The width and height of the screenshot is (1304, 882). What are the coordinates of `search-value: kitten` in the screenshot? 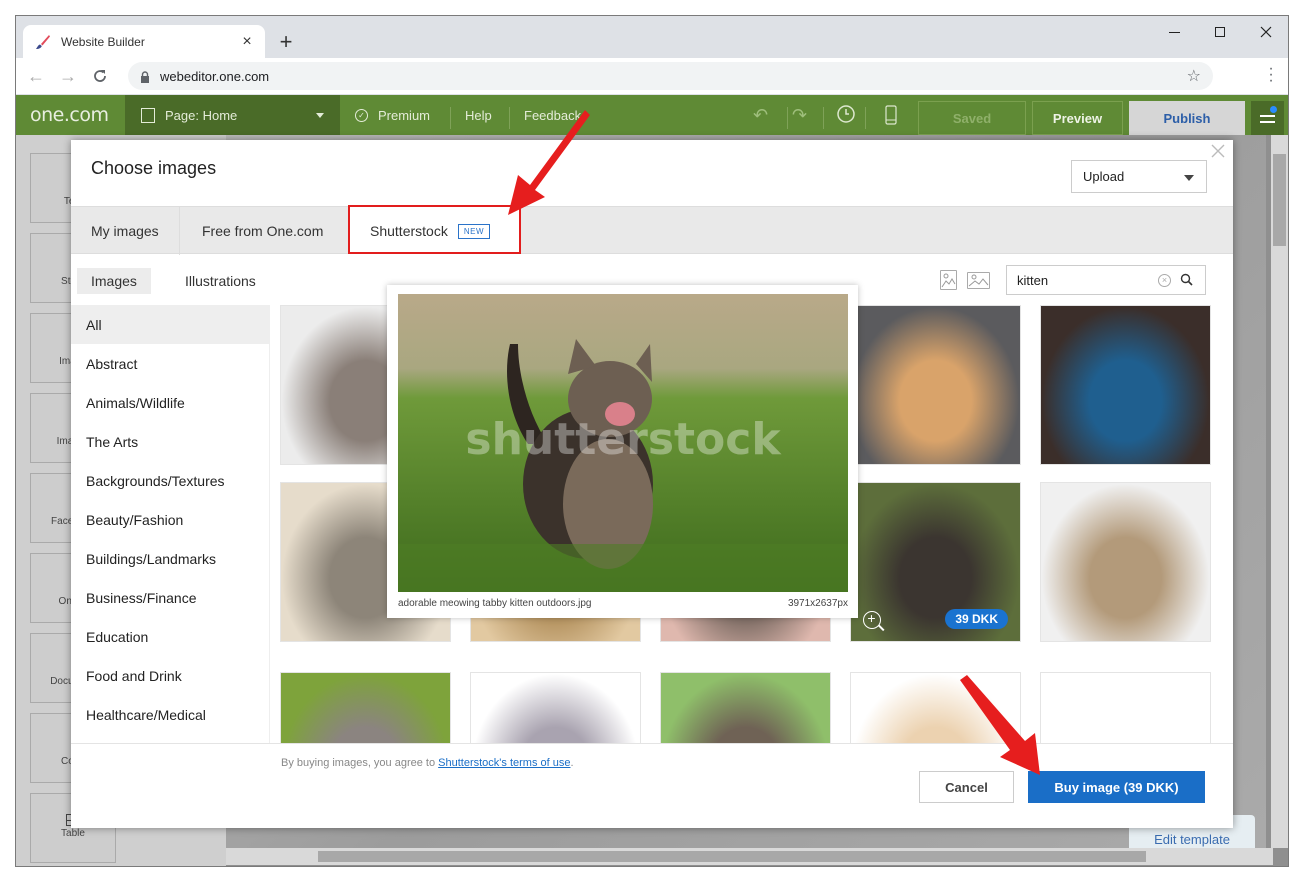 It's located at (1033, 280).